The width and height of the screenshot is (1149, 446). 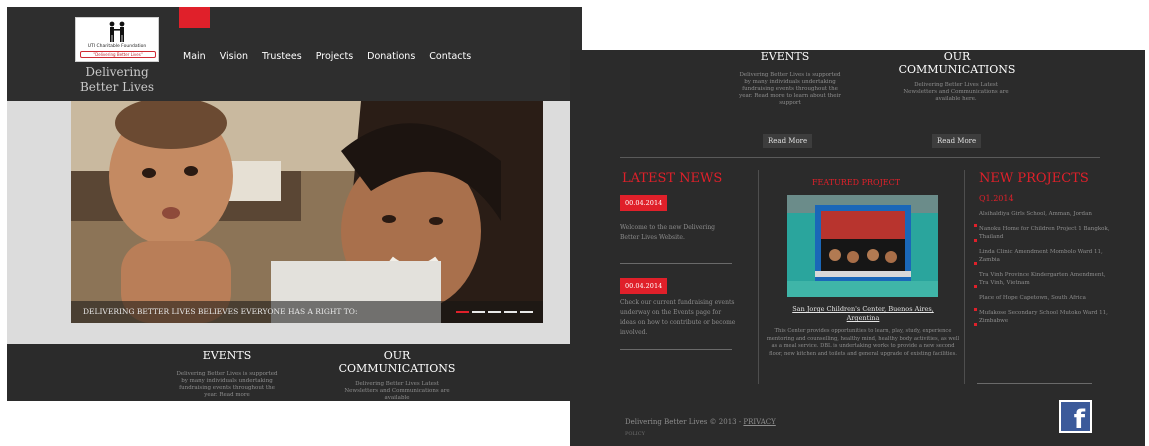 I want to click on communications-title-line-1: OUR, so click(x=397, y=355).